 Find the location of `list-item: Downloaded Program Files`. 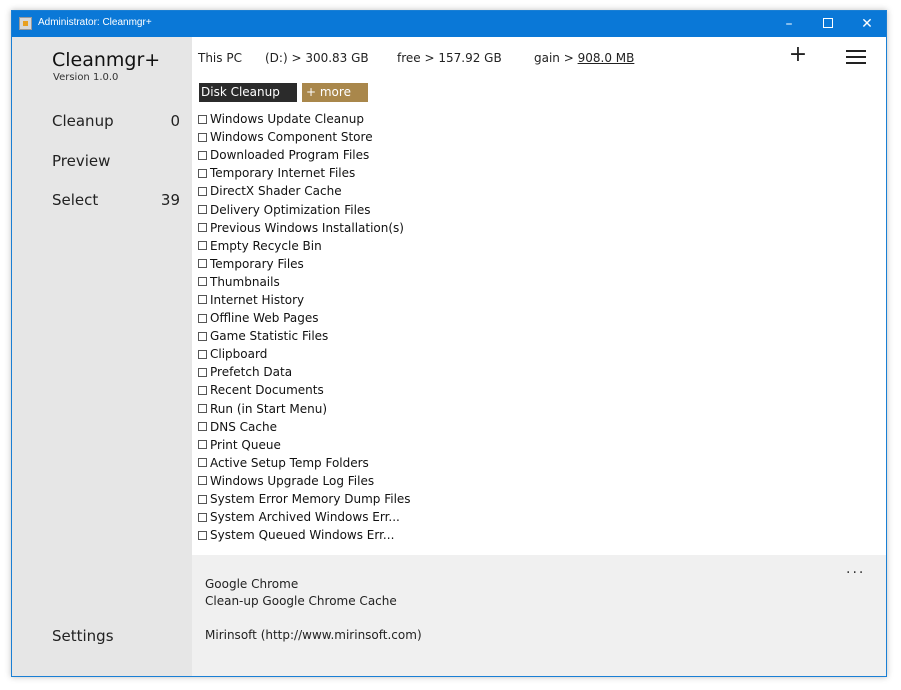

list-item: Downloaded Program Files is located at coordinates (304, 155).